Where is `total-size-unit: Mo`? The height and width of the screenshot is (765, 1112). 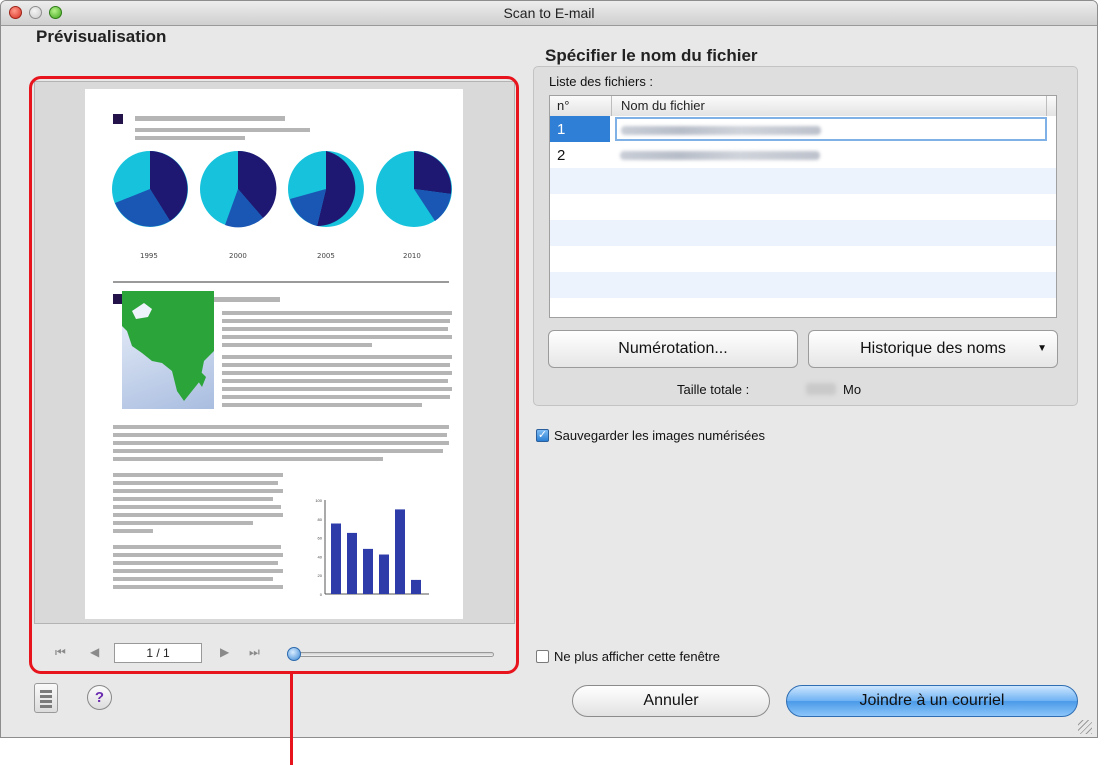
total-size-unit: Mo is located at coordinates (852, 389).